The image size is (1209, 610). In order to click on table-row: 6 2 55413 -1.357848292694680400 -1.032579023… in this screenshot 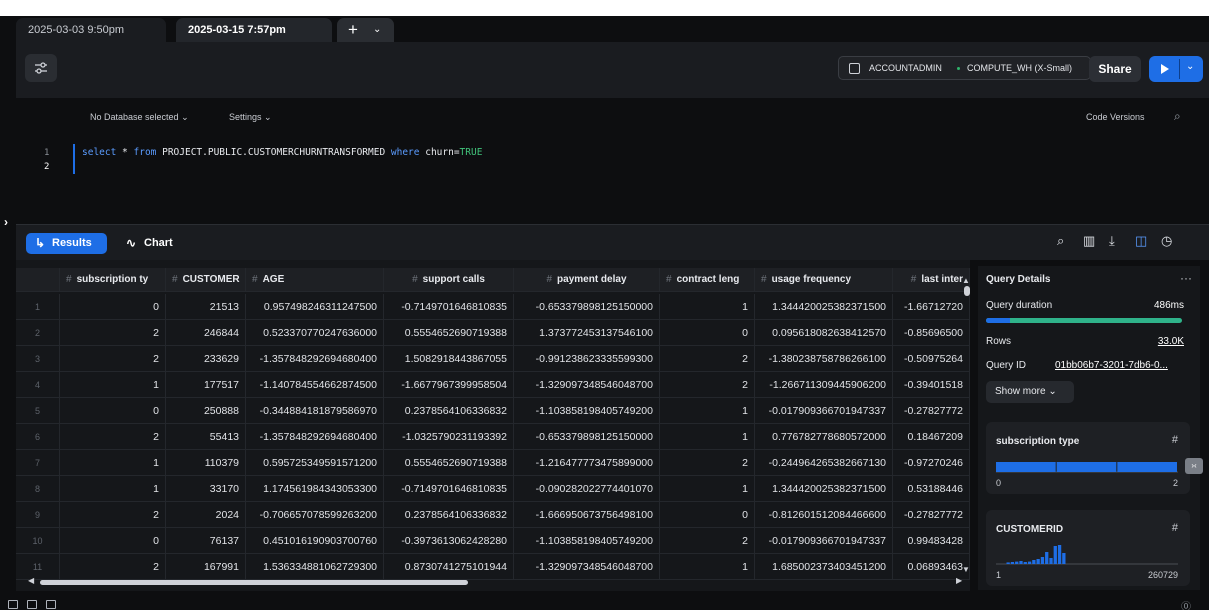, I will do `click(493, 437)`.